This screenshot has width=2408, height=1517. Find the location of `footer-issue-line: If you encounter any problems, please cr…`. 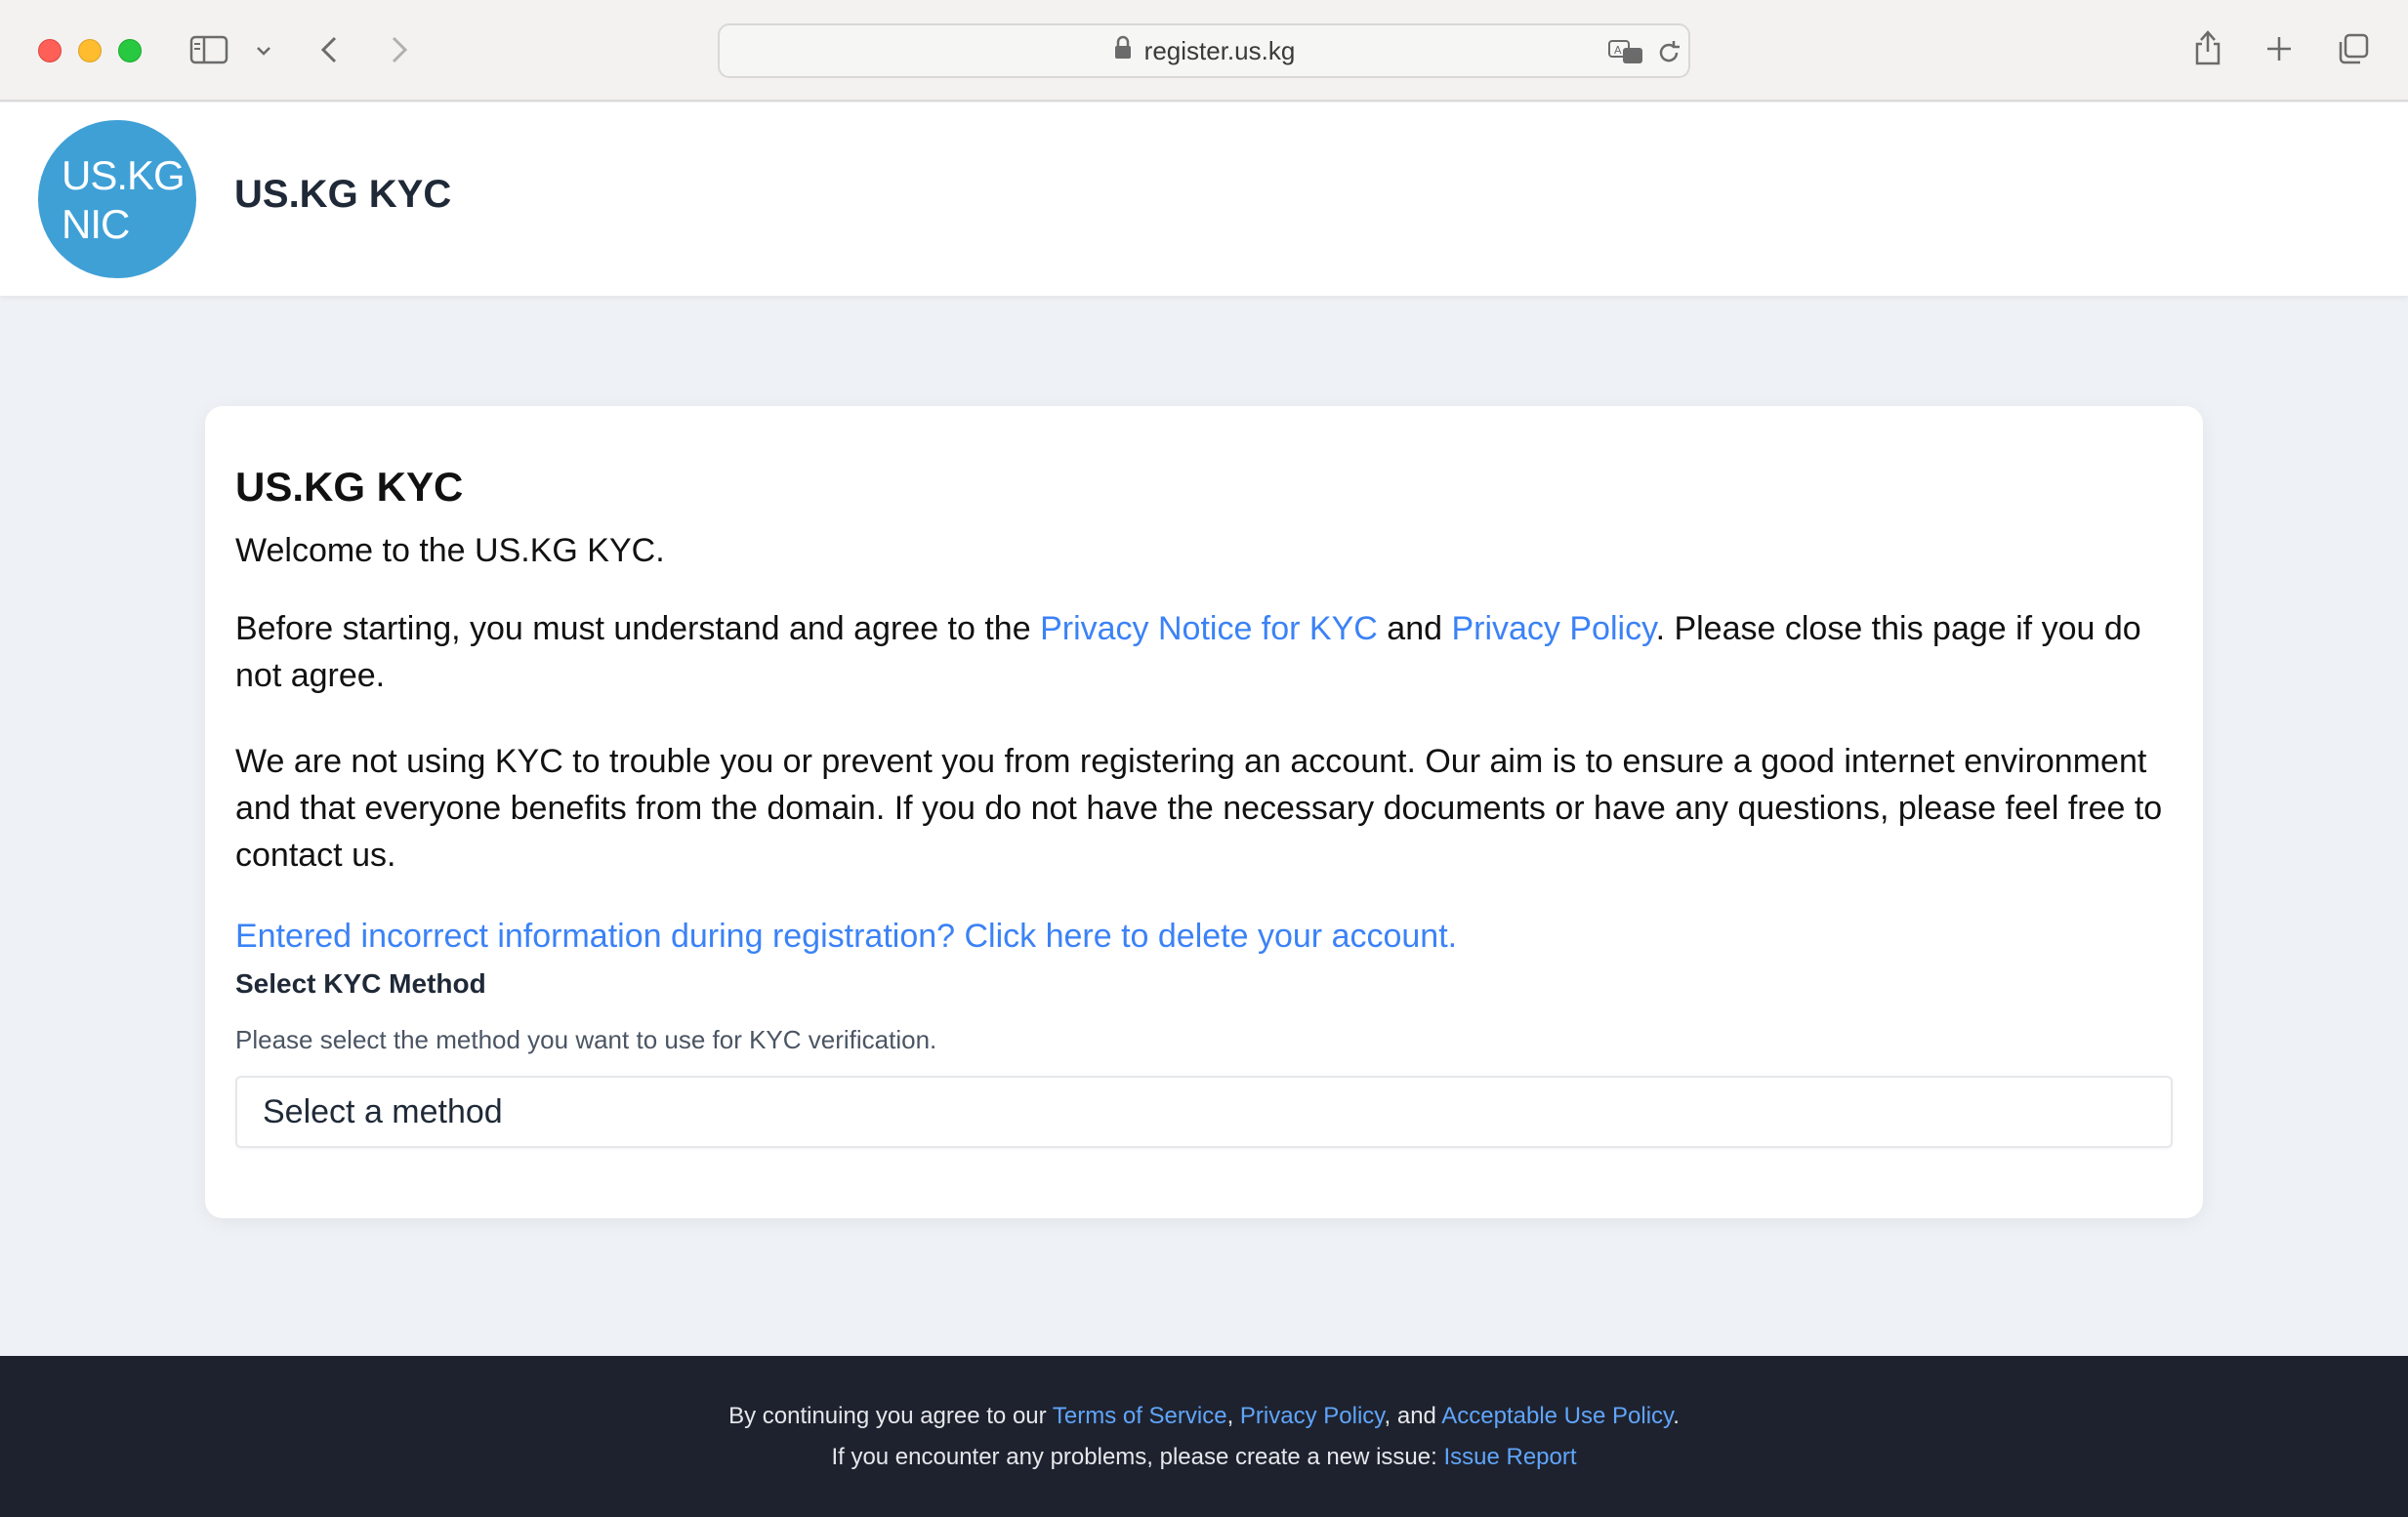

footer-issue-line: If you encounter any problems, please cr… is located at coordinates (1204, 1457).